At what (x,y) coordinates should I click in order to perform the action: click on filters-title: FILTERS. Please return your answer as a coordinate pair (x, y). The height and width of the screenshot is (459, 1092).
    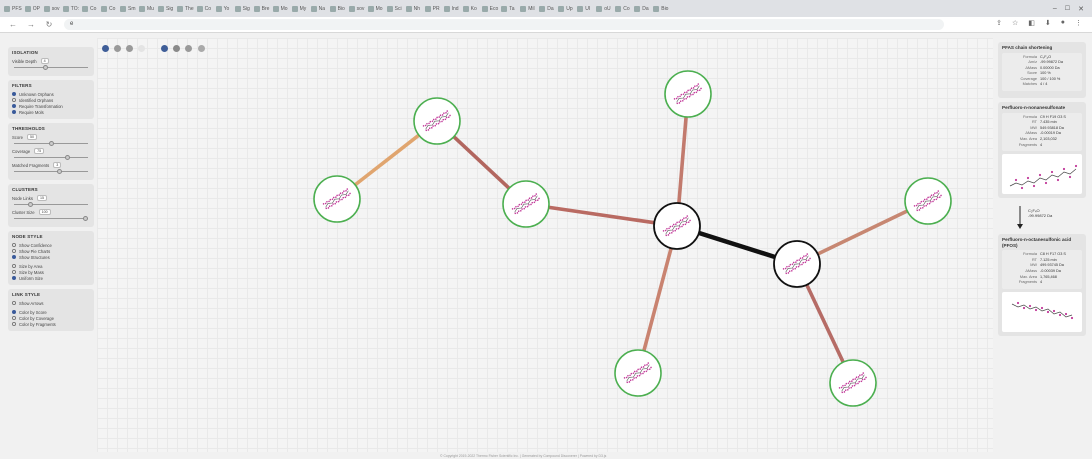
    Looking at the image, I should click on (22, 85).